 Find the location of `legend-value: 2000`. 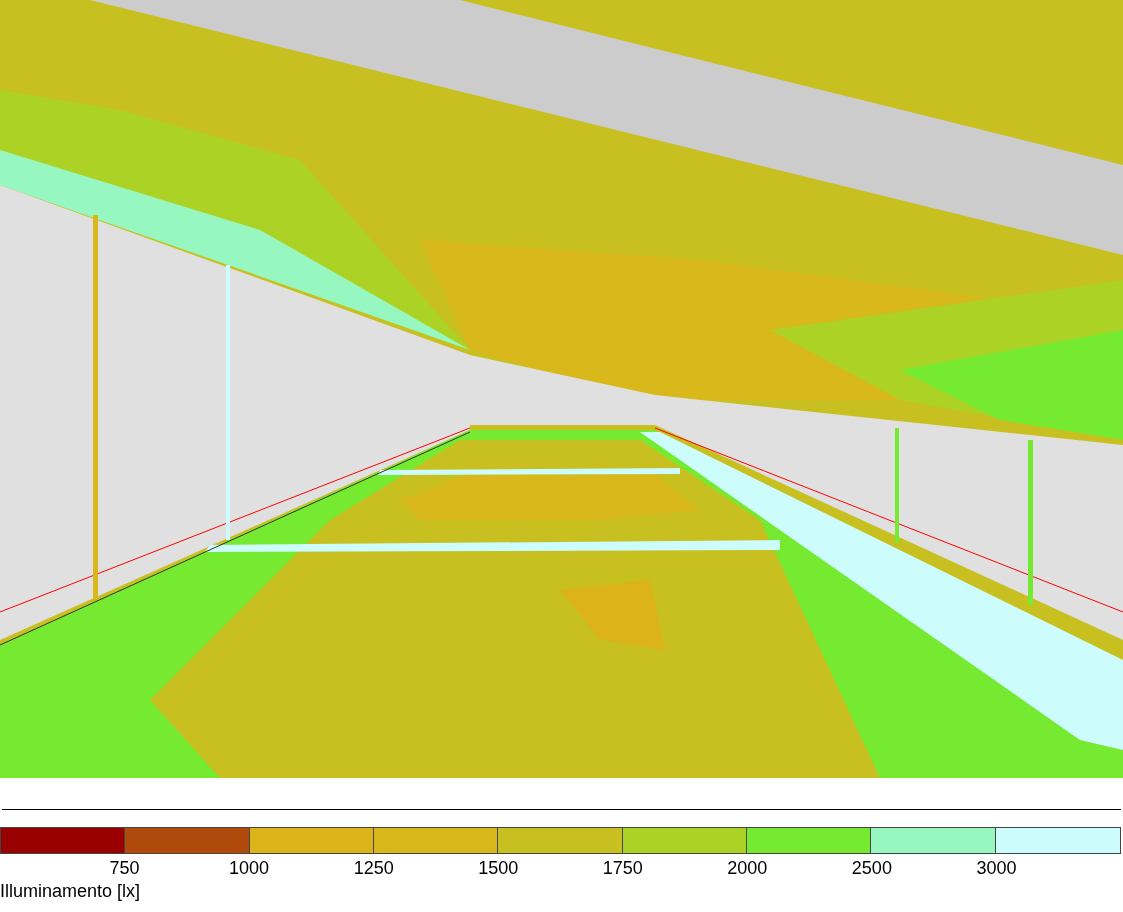

legend-value: 2000 is located at coordinates (747, 868).